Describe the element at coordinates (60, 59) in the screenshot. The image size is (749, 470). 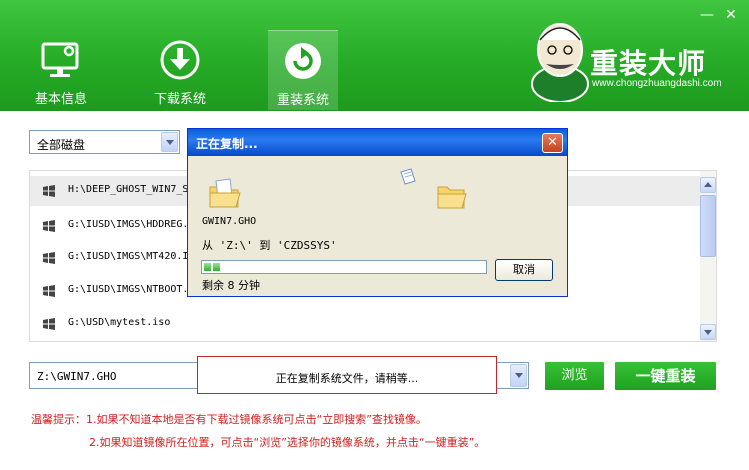
I see `monitor-gear-icon` at that location.